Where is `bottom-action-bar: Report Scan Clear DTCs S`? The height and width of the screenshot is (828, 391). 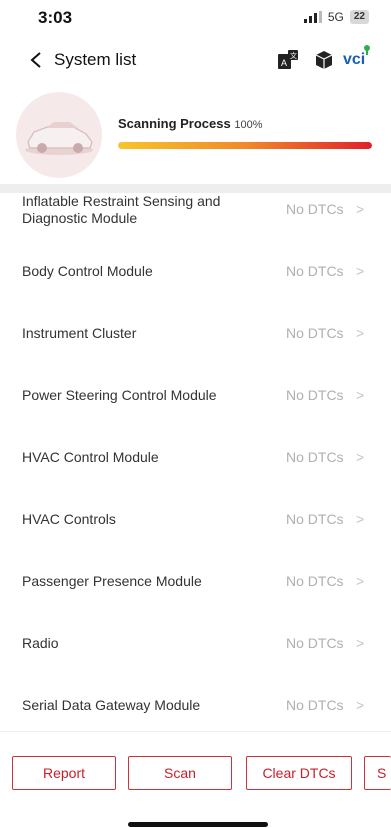
bottom-action-bar: Report Scan Clear DTCs S is located at coordinates (195, 779).